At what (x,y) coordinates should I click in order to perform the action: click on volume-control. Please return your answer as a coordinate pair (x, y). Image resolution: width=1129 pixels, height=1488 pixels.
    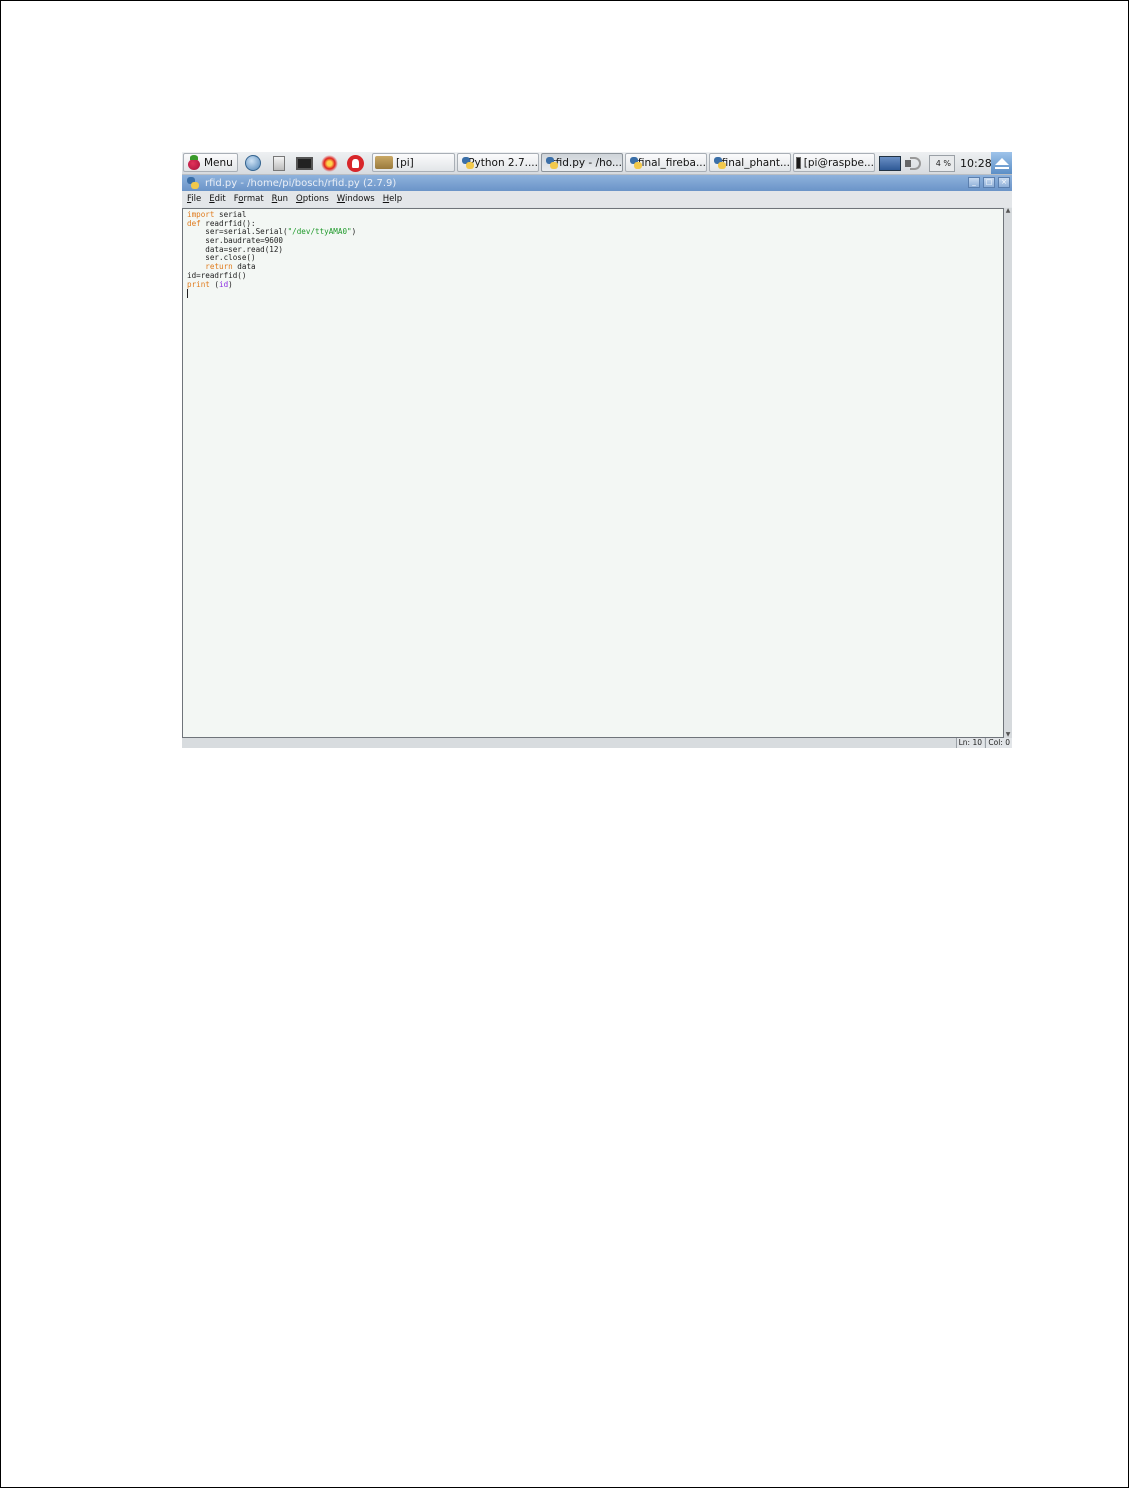
    Looking at the image, I should click on (914, 163).